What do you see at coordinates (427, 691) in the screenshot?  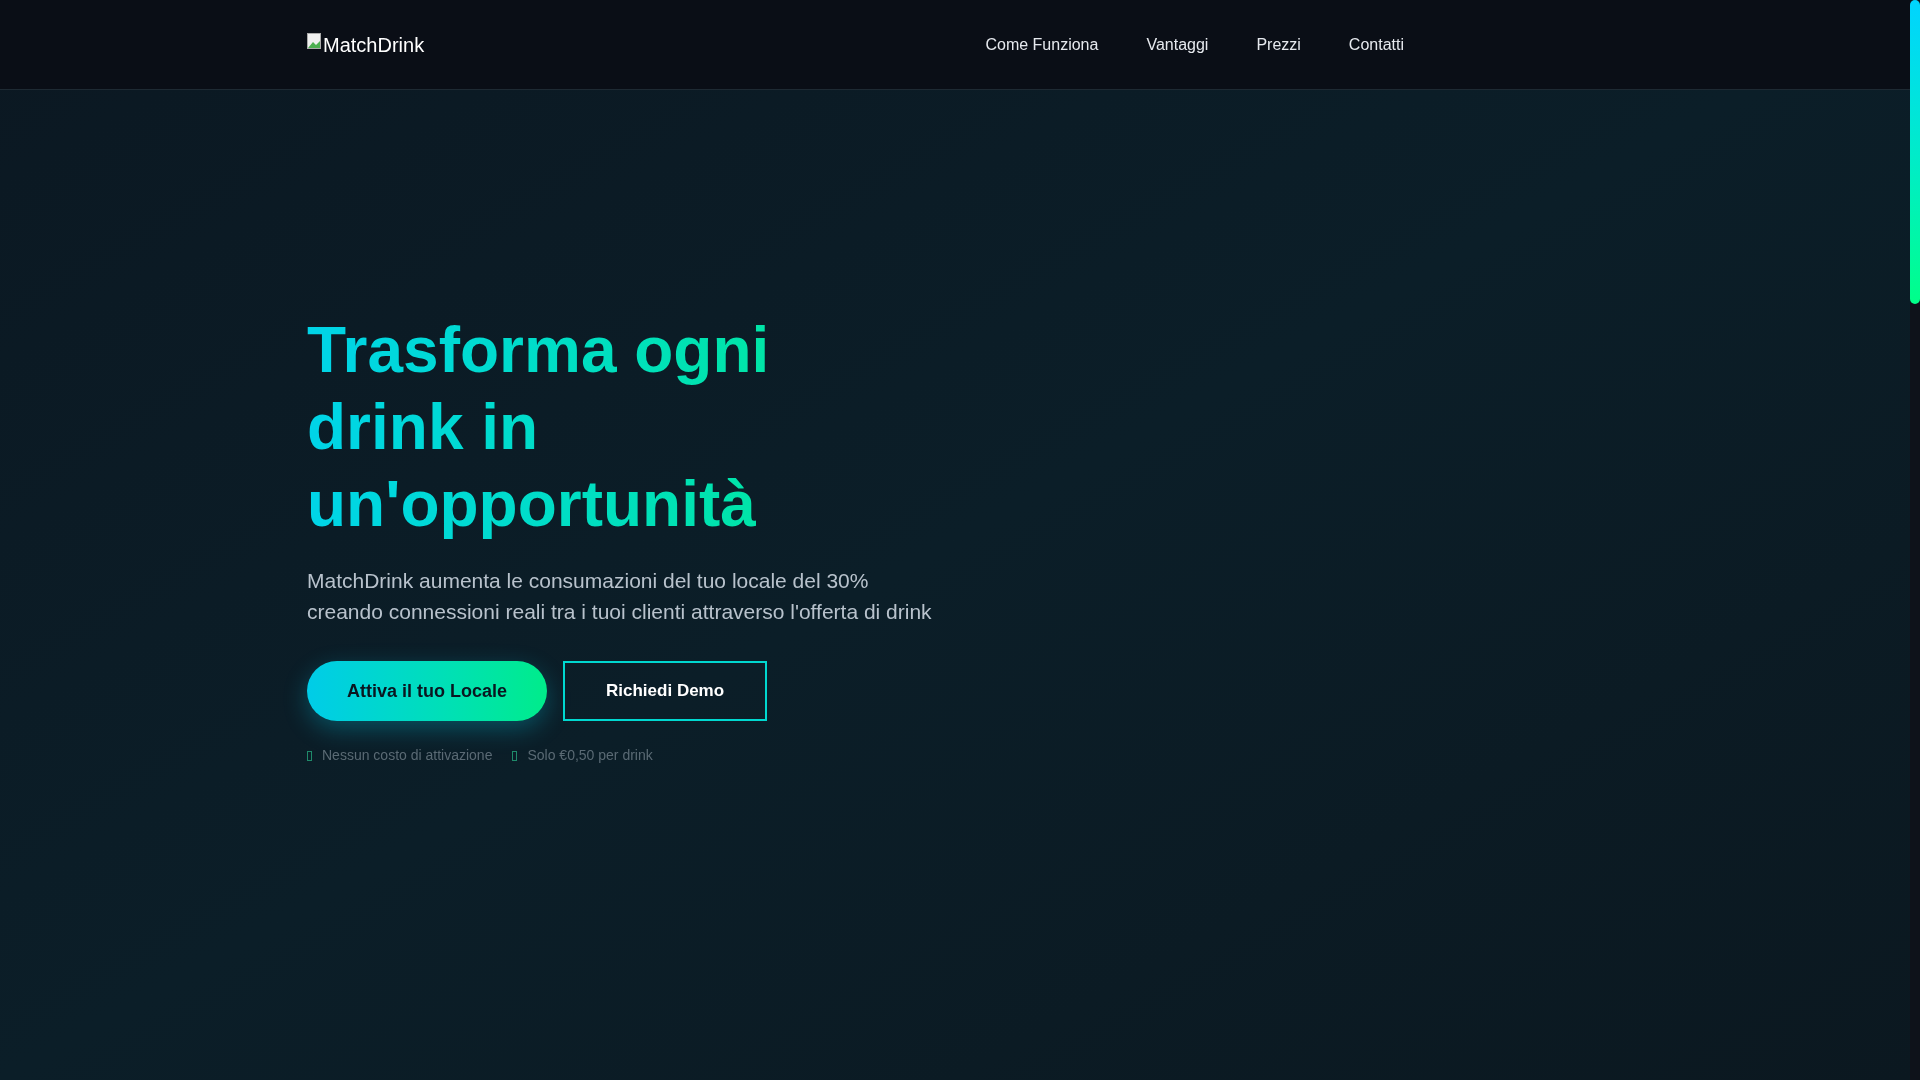 I see `primary-button: Attiva il tuo Locale` at bounding box center [427, 691].